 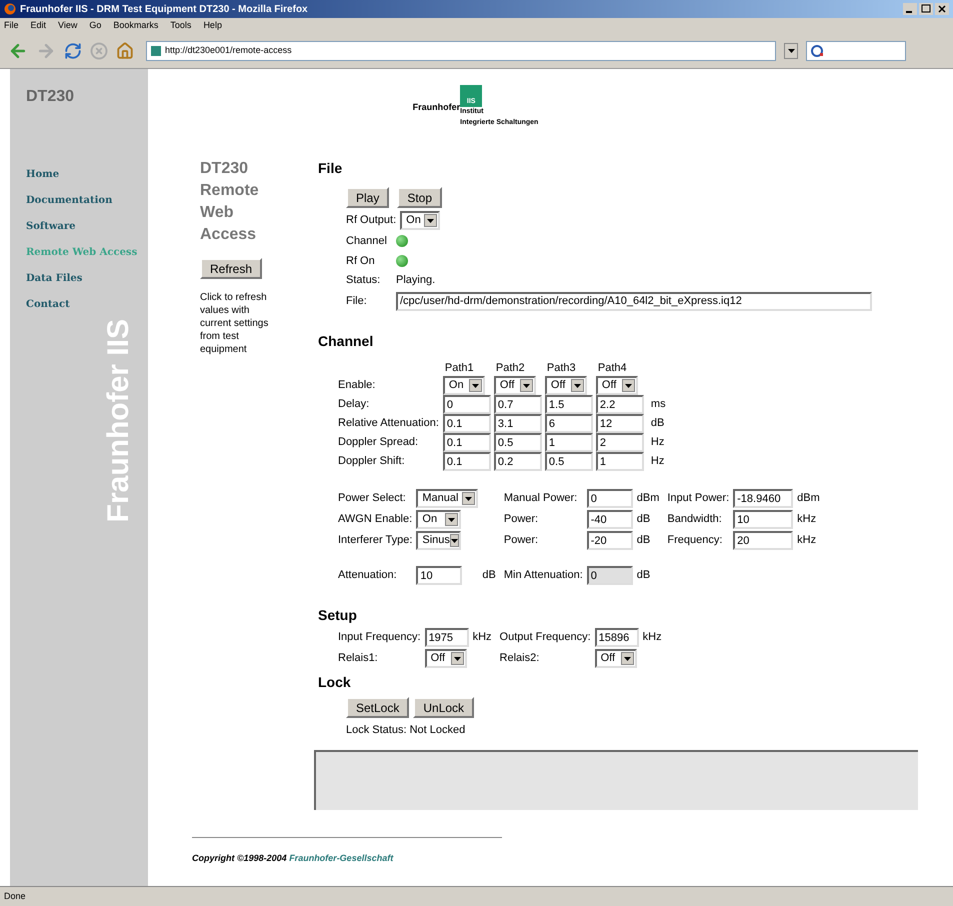 I want to click on nav-link: Software, so click(x=87, y=226).